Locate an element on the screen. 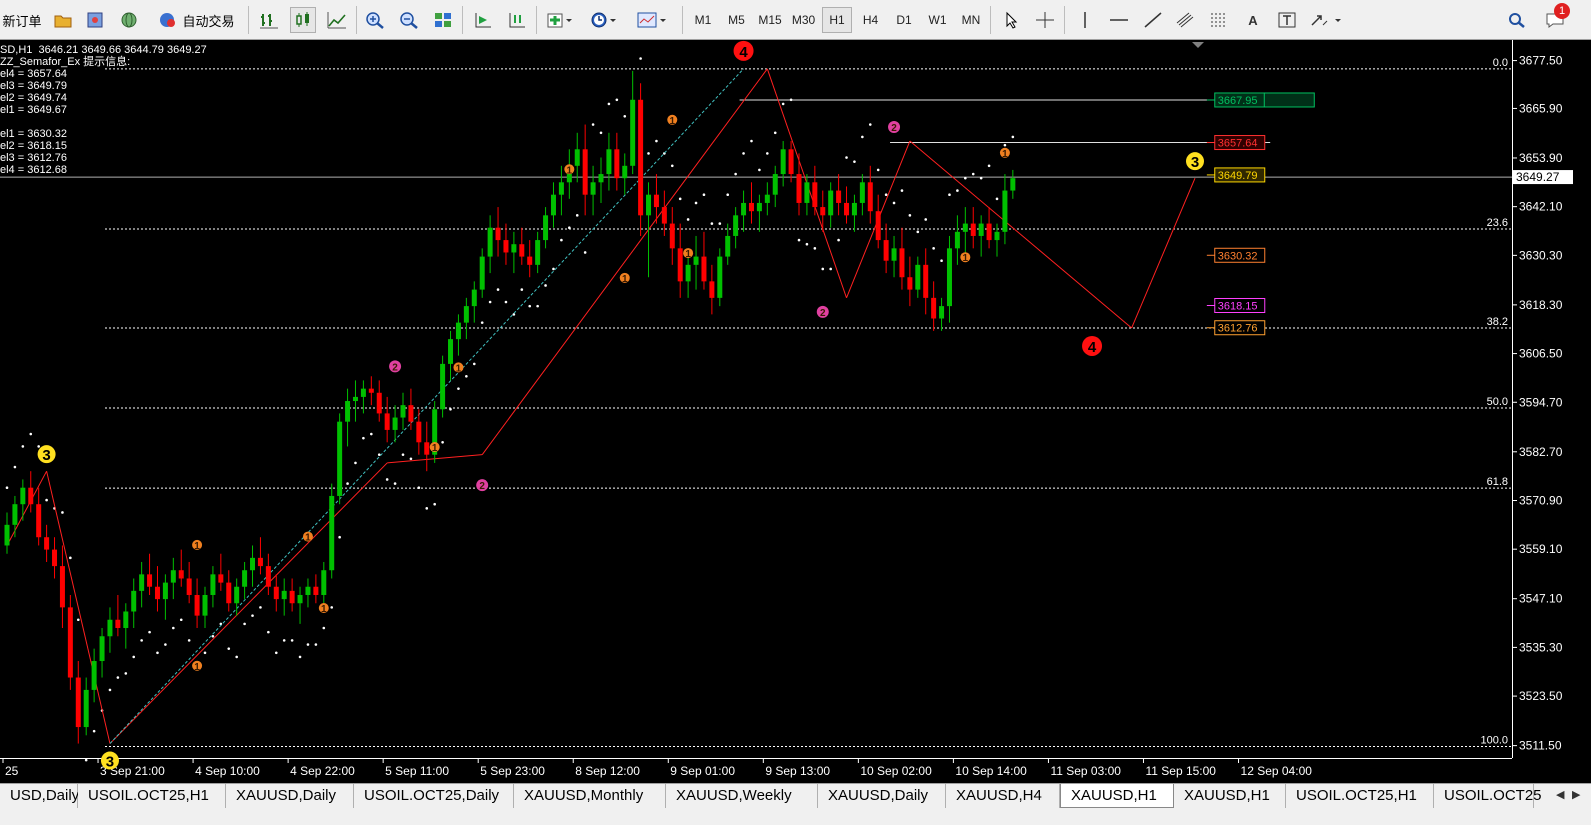 The image size is (1591, 825). indicators-dropdown is located at coordinates (560, 20).